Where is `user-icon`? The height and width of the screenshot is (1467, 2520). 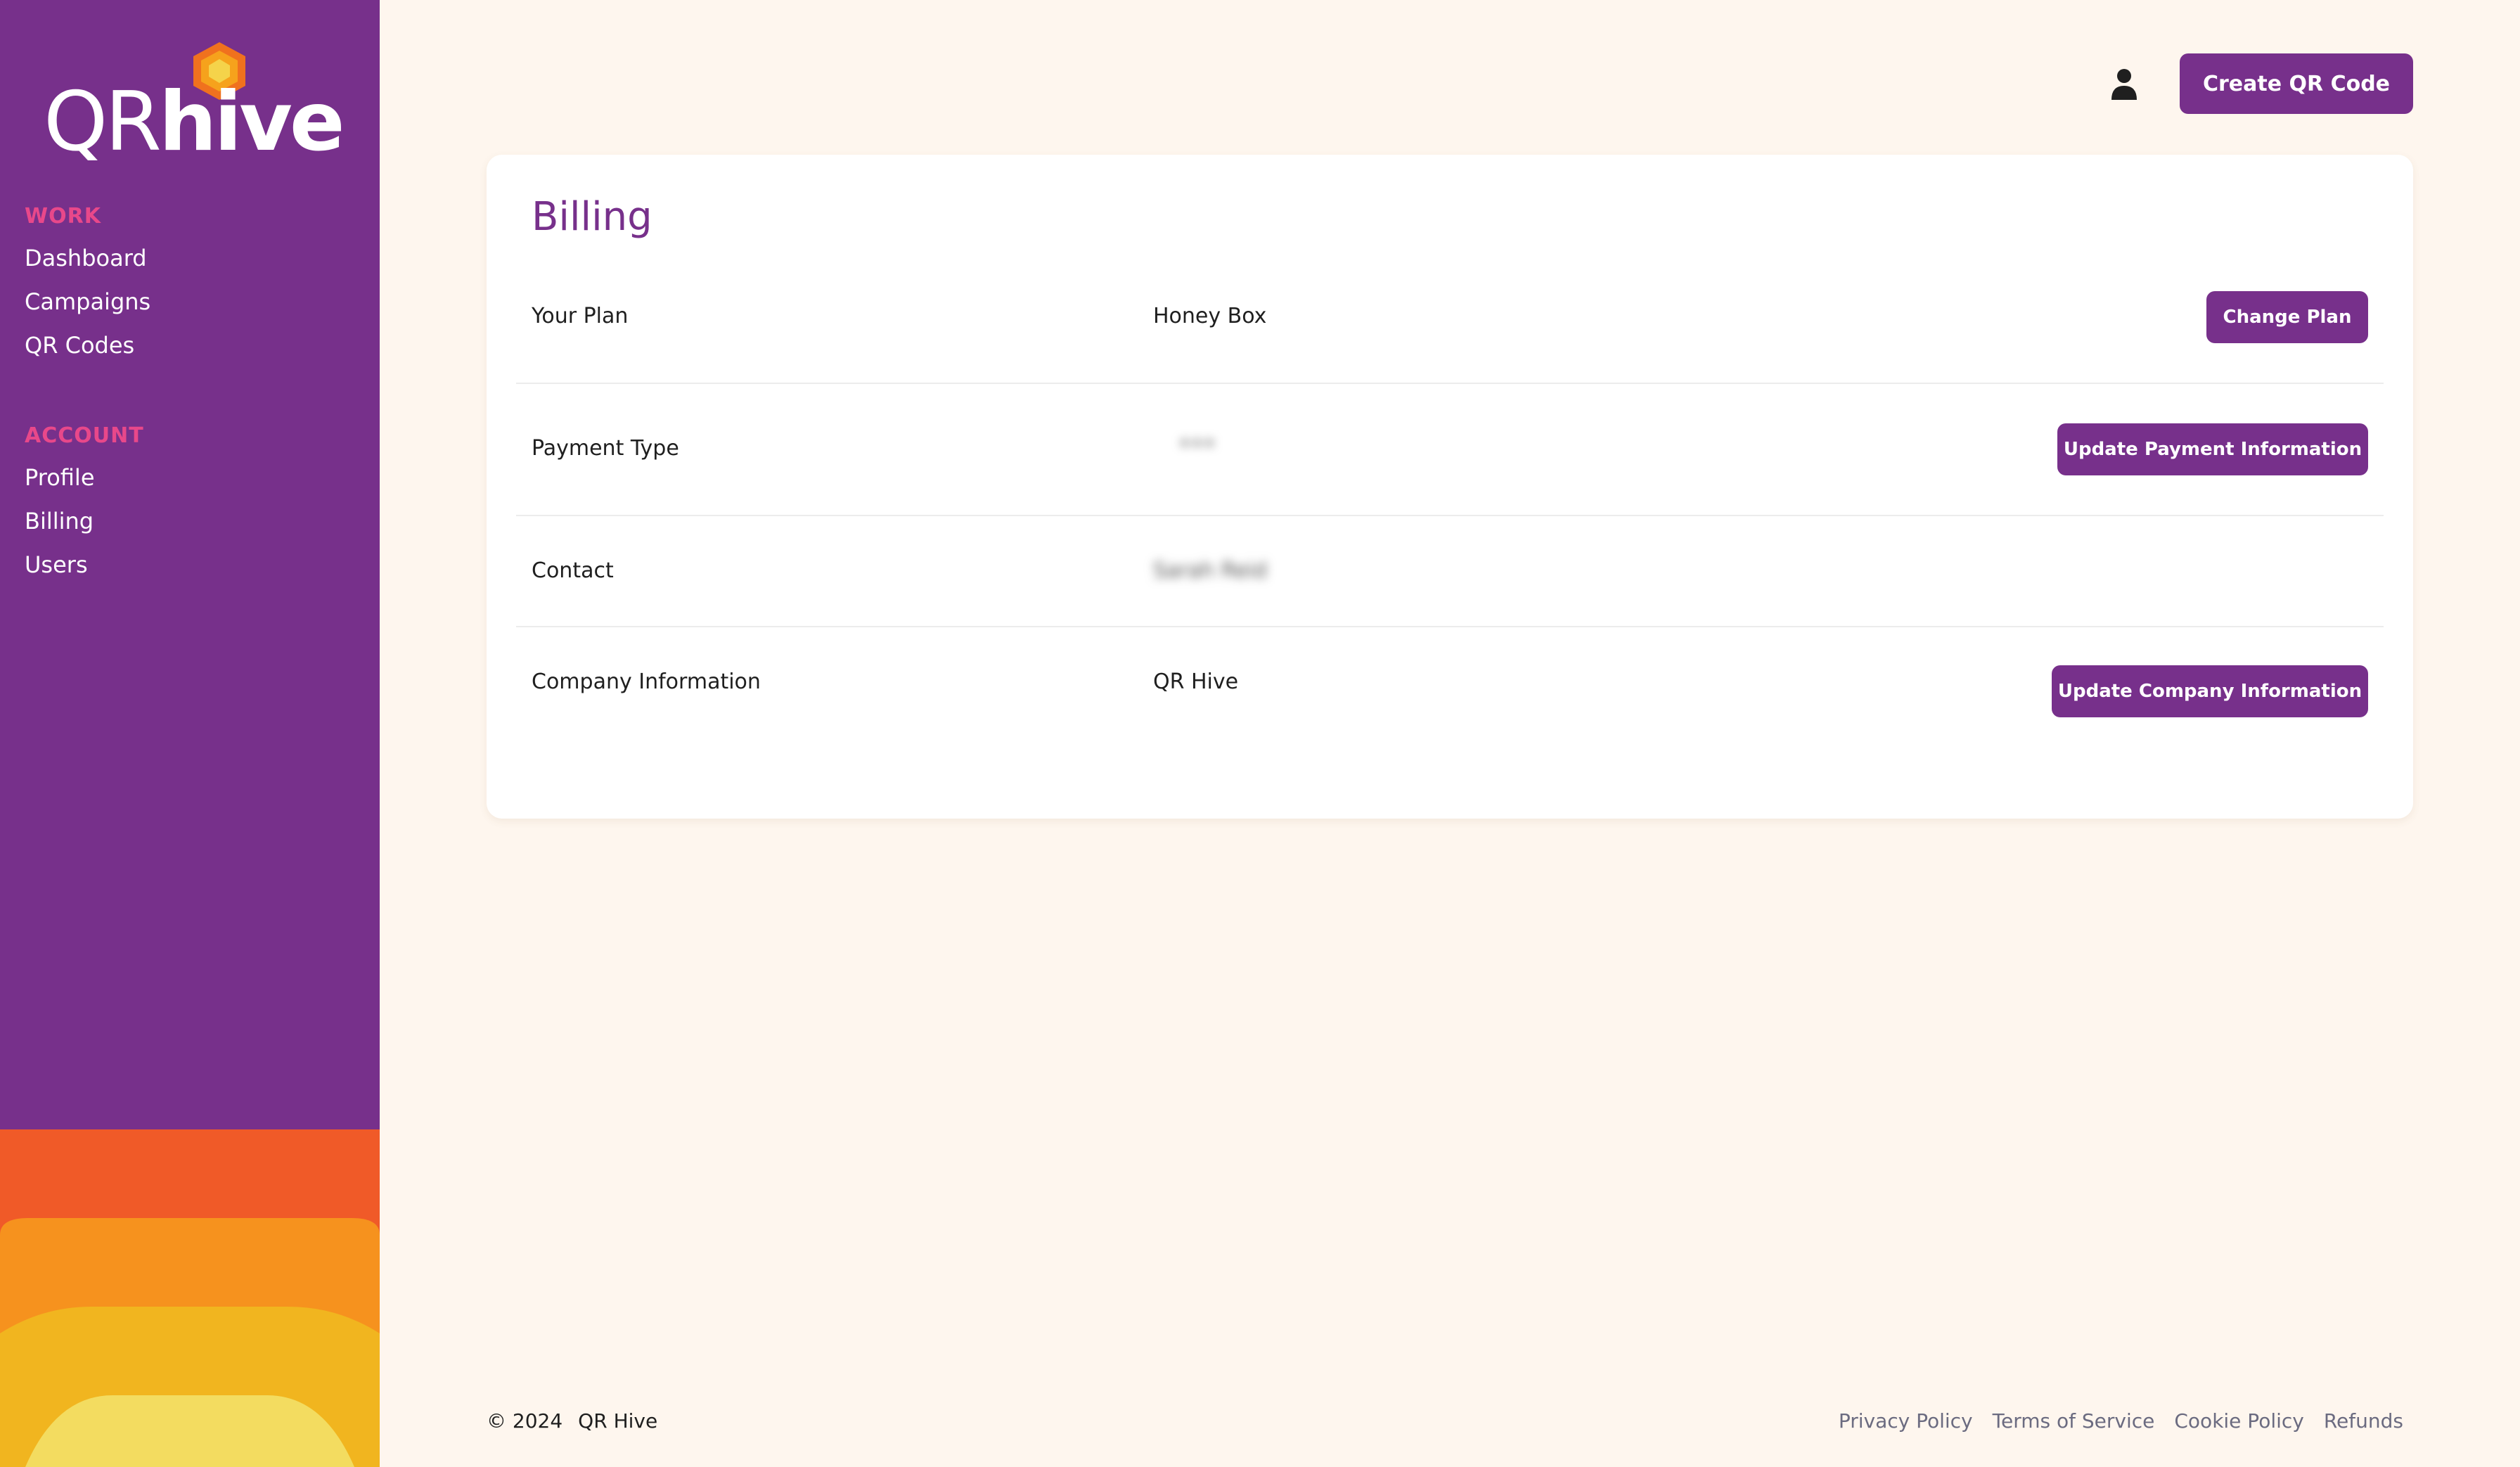
user-icon is located at coordinates (2124, 84).